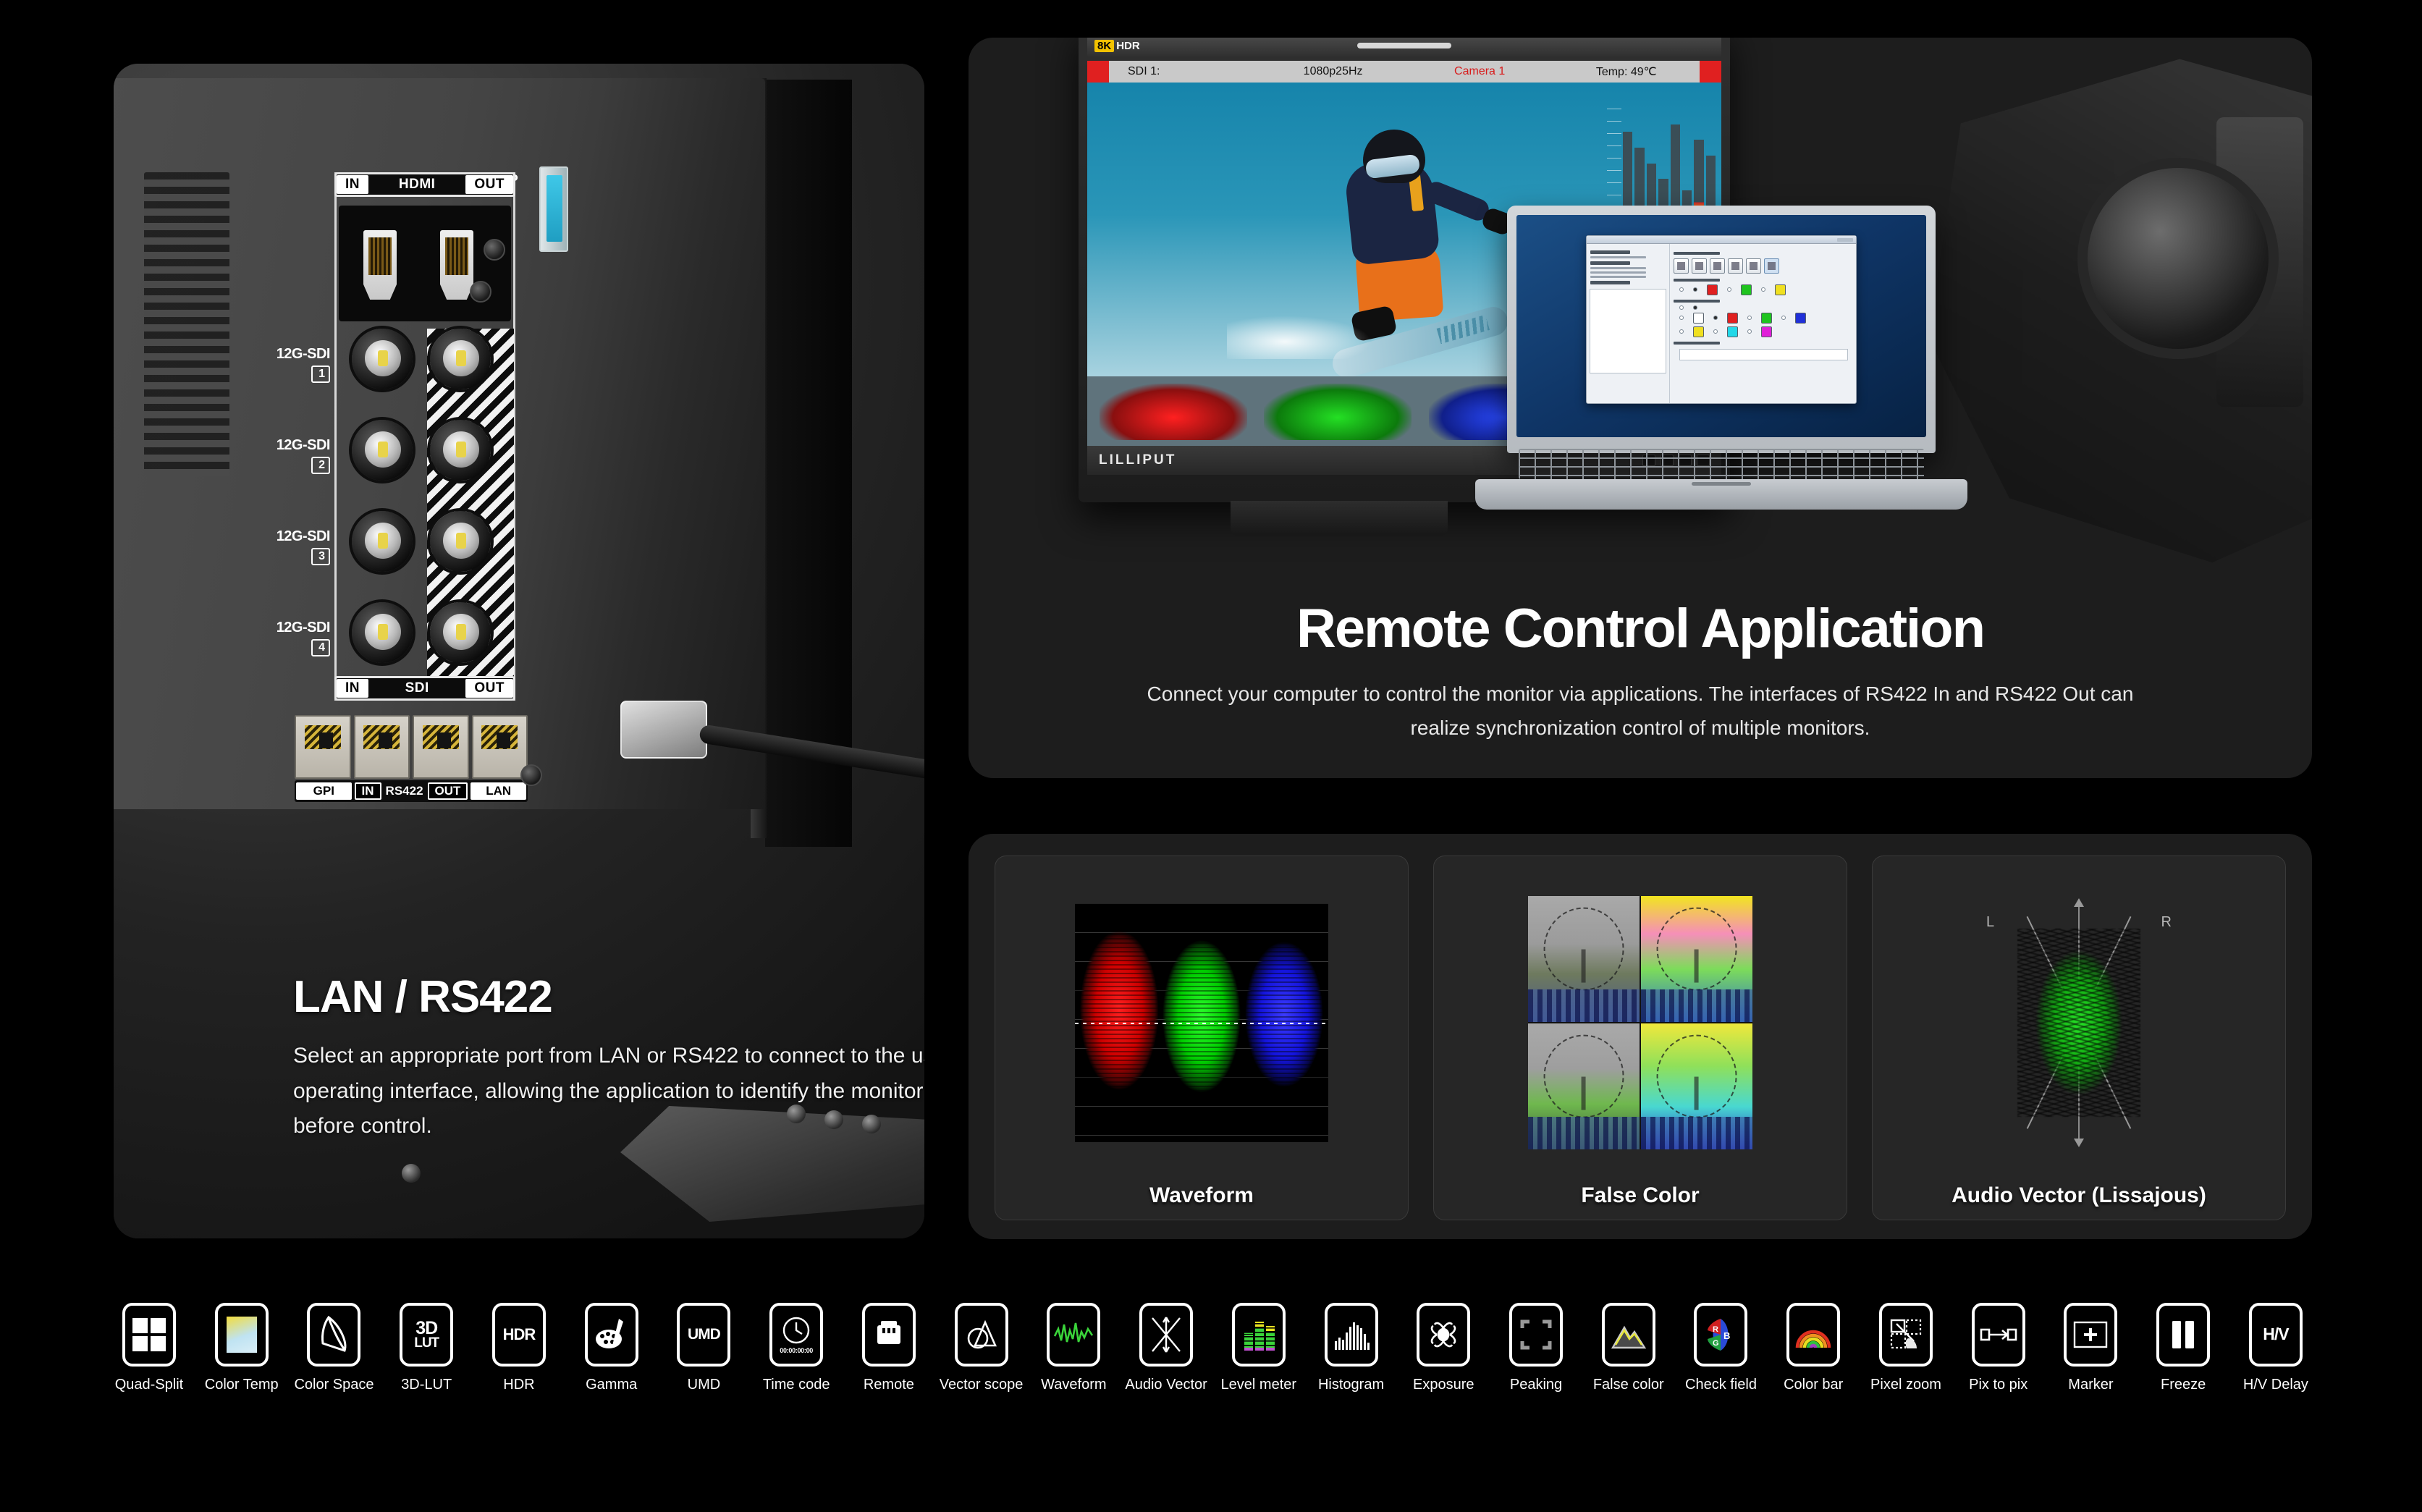 This screenshot has height=1512, width=2422. I want to click on transfer-tool-icon, so click(1736, 266).